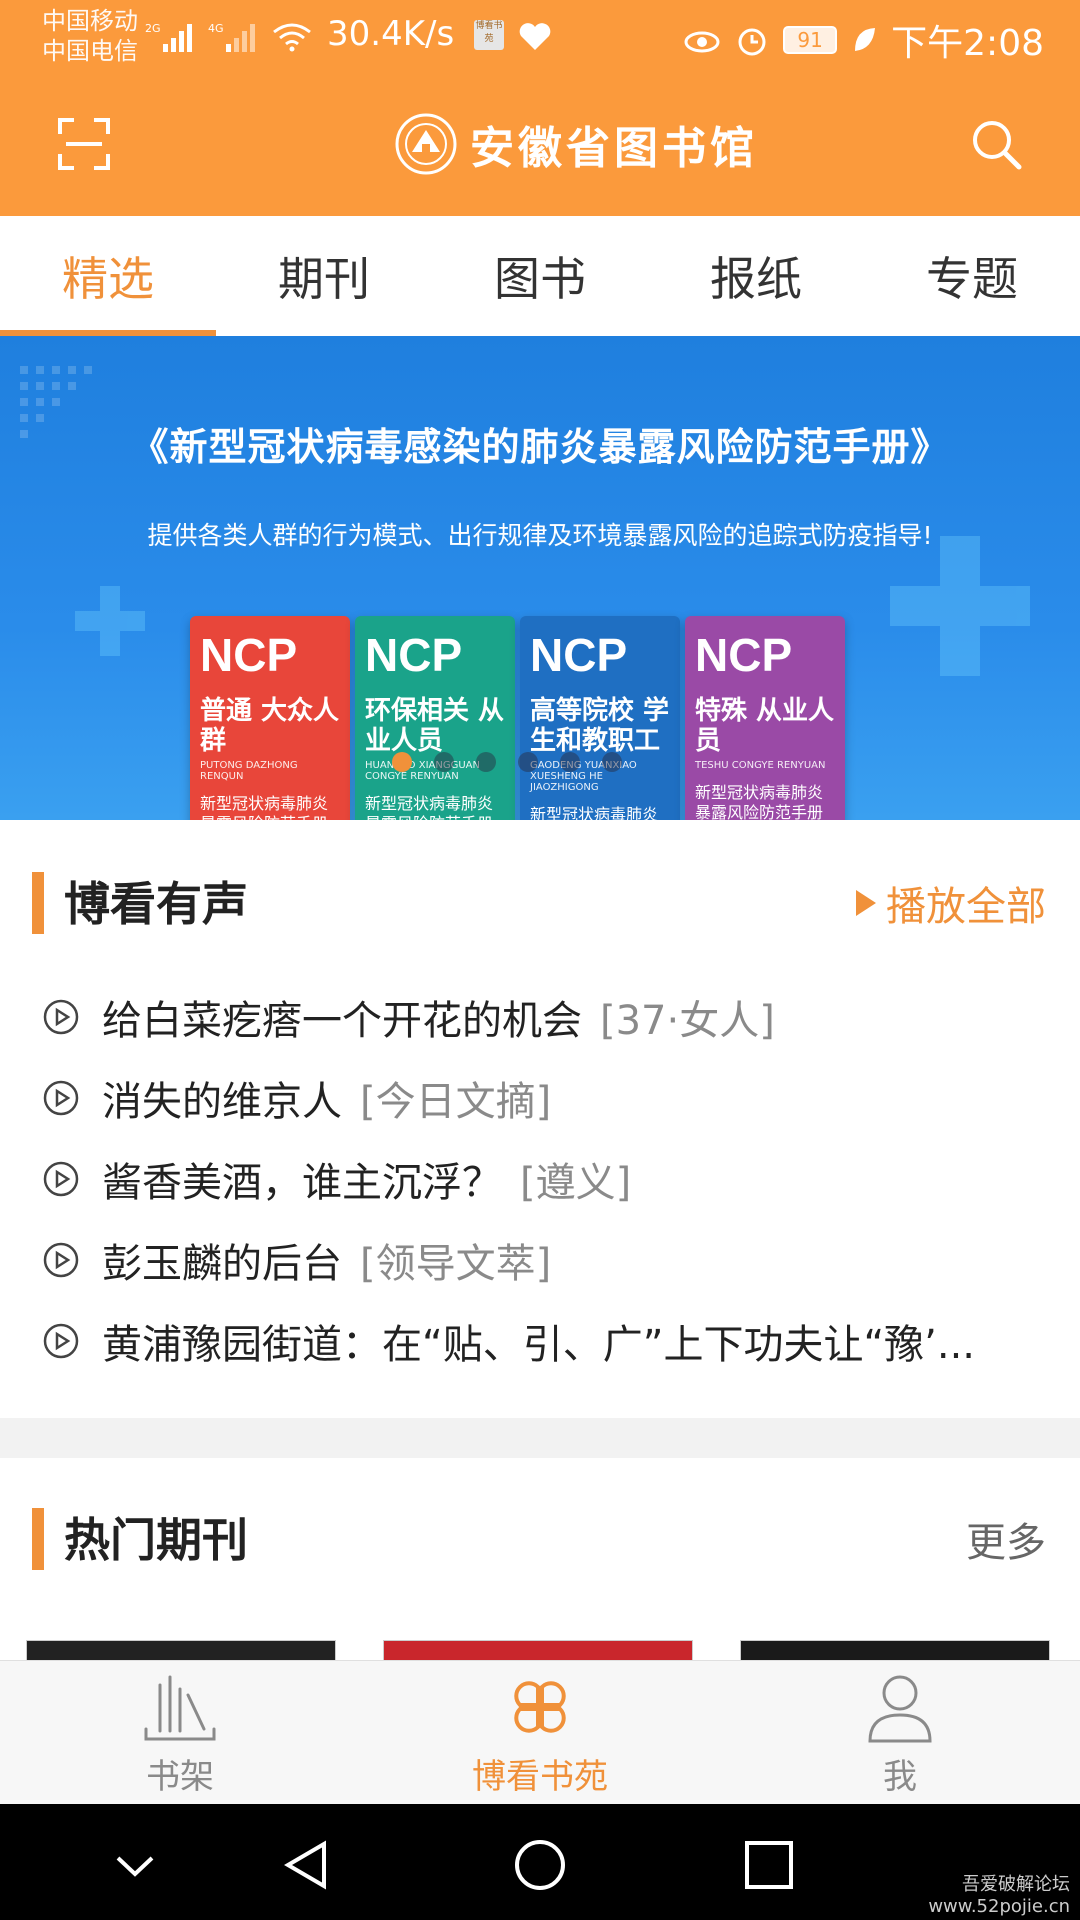  I want to click on audio-source: [领导文萃], so click(456, 1263).